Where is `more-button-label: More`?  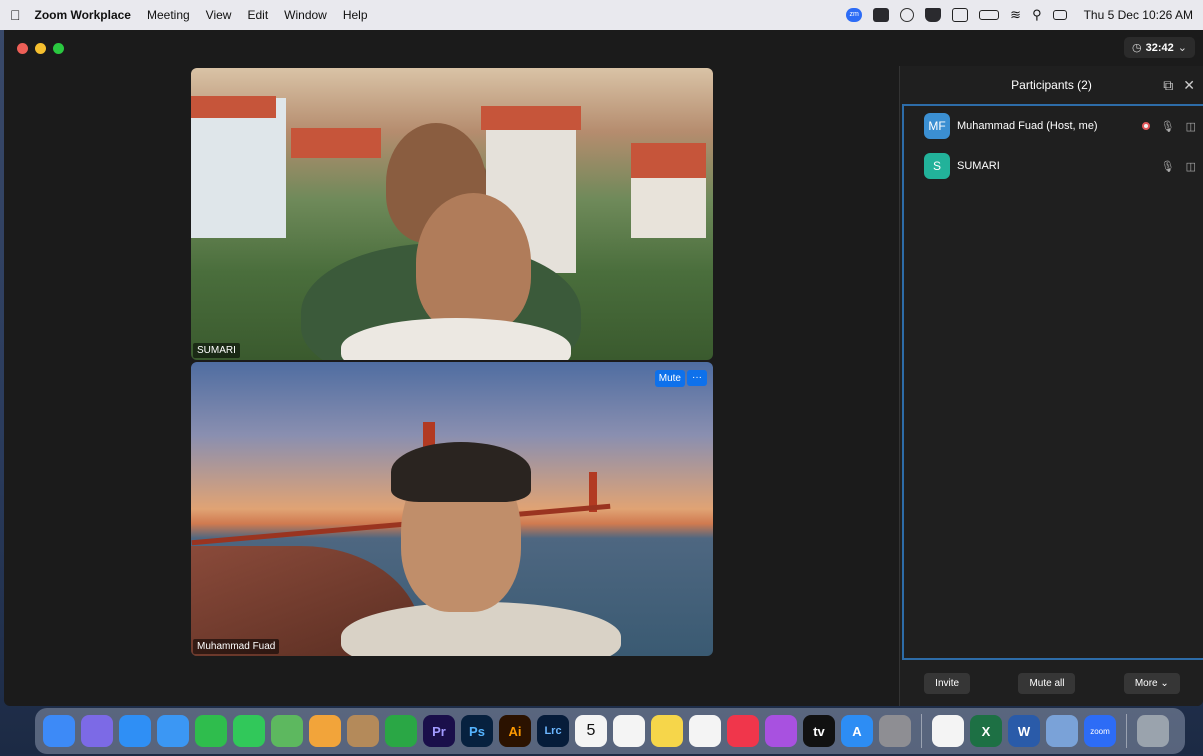 more-button-label: More is located at coordinates (1146, 683).